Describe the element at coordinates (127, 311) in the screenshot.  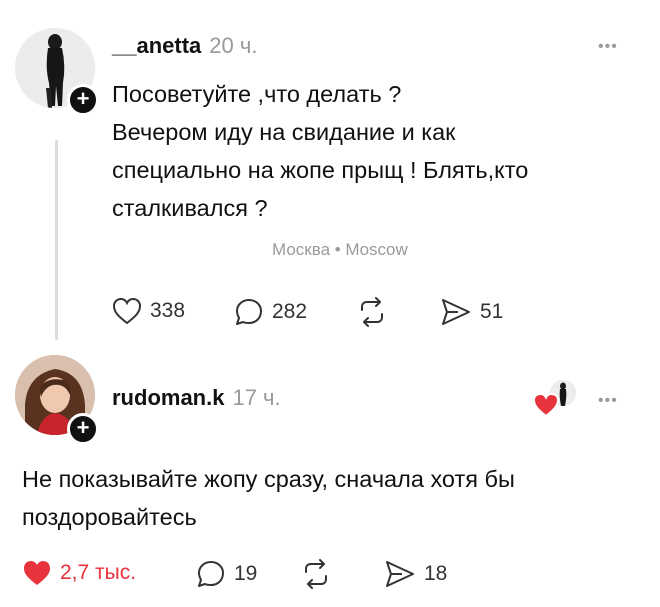
I see `heart-icon` at that location.